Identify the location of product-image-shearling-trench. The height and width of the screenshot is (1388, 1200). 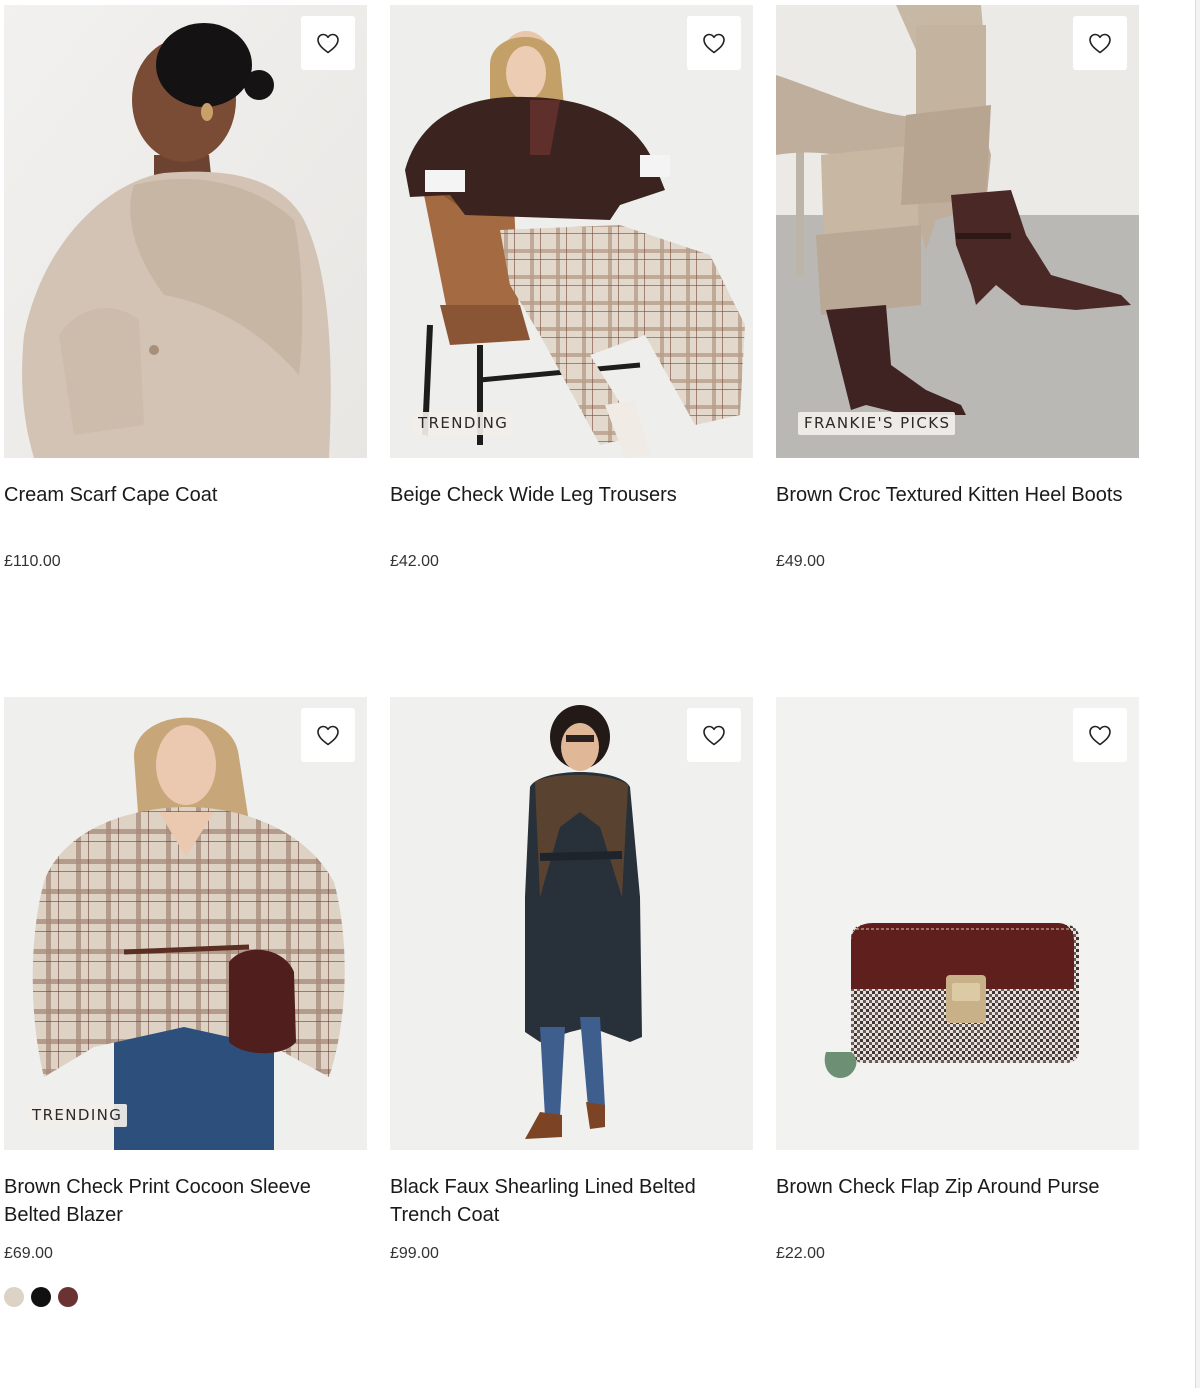
(571, 923).